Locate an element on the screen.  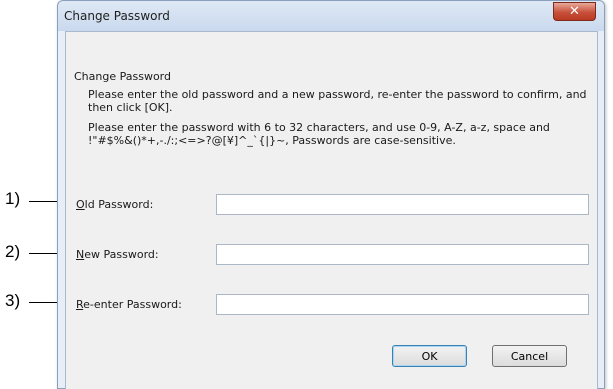
old-password-field is located at coordinates (402, 204).